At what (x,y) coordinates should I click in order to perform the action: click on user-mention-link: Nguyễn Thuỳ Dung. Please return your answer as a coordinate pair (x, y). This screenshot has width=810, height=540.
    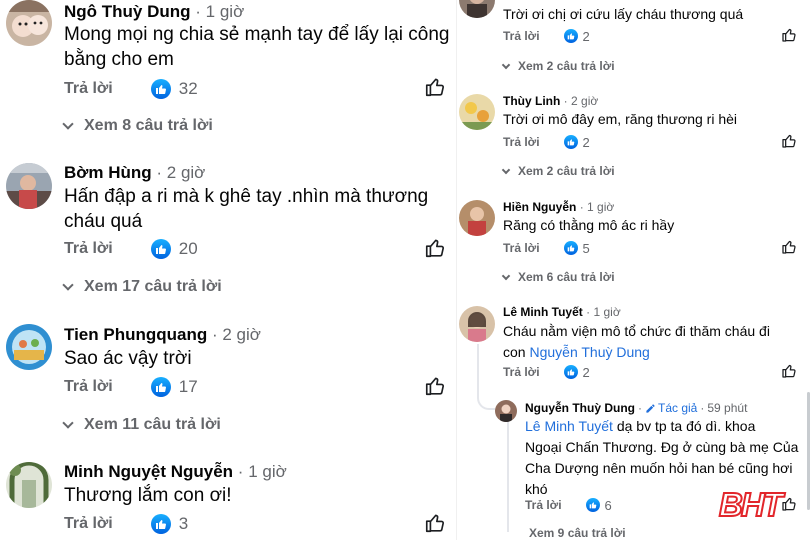
    Looking at the image, I should click on (589, 352).